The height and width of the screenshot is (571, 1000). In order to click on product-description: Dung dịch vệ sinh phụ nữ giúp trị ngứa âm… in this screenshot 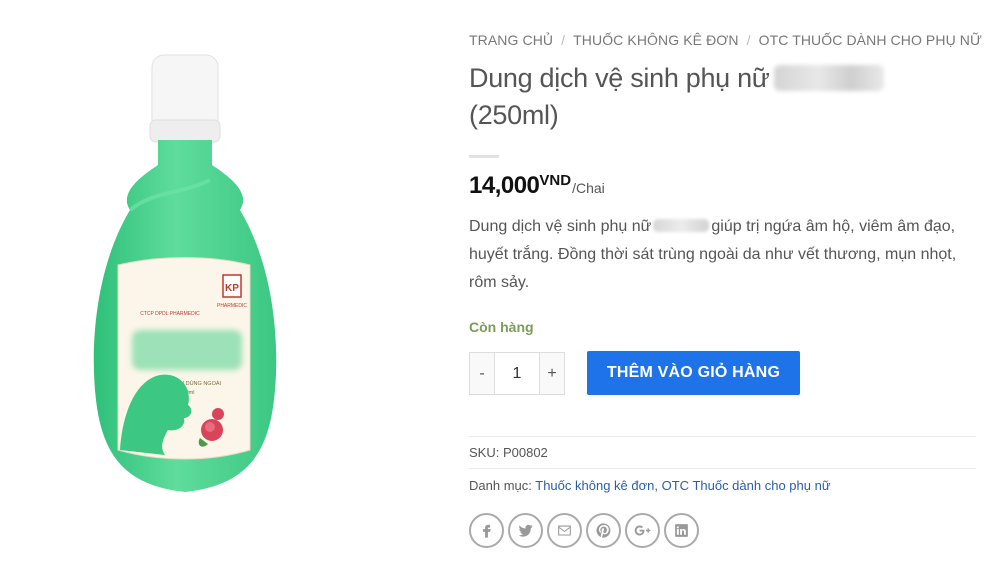, I will do `click(721, 255)`.